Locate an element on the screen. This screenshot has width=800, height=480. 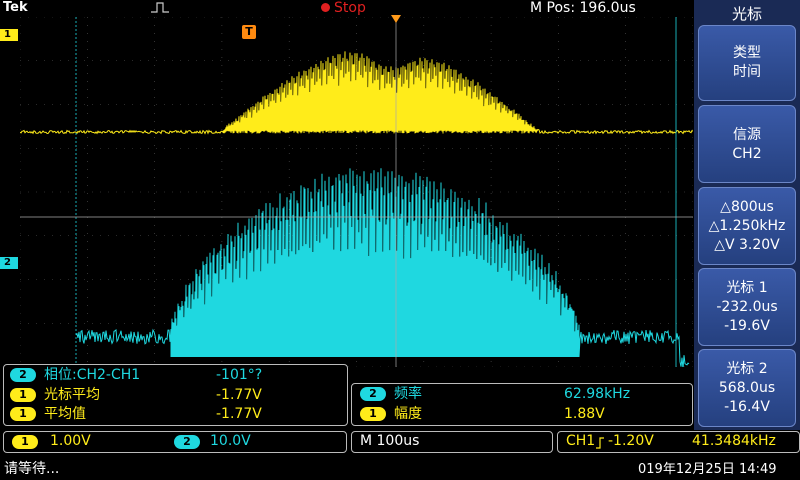
measurement-row: 1 光标平均 -1.77V is located at coordinates (174, 395).